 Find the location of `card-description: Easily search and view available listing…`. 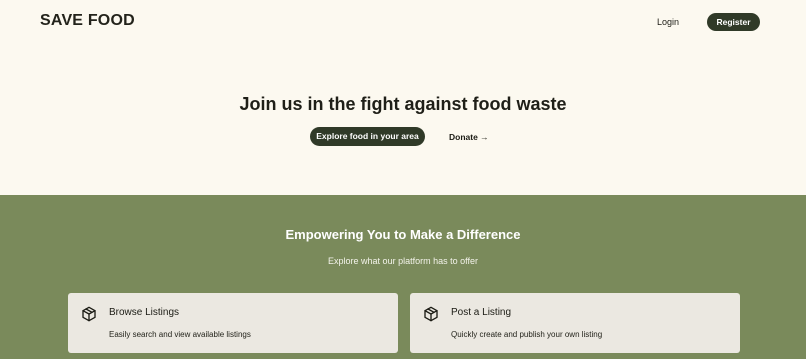

card-description: Easily search and view available listing… is located at coordinates (180, 334).